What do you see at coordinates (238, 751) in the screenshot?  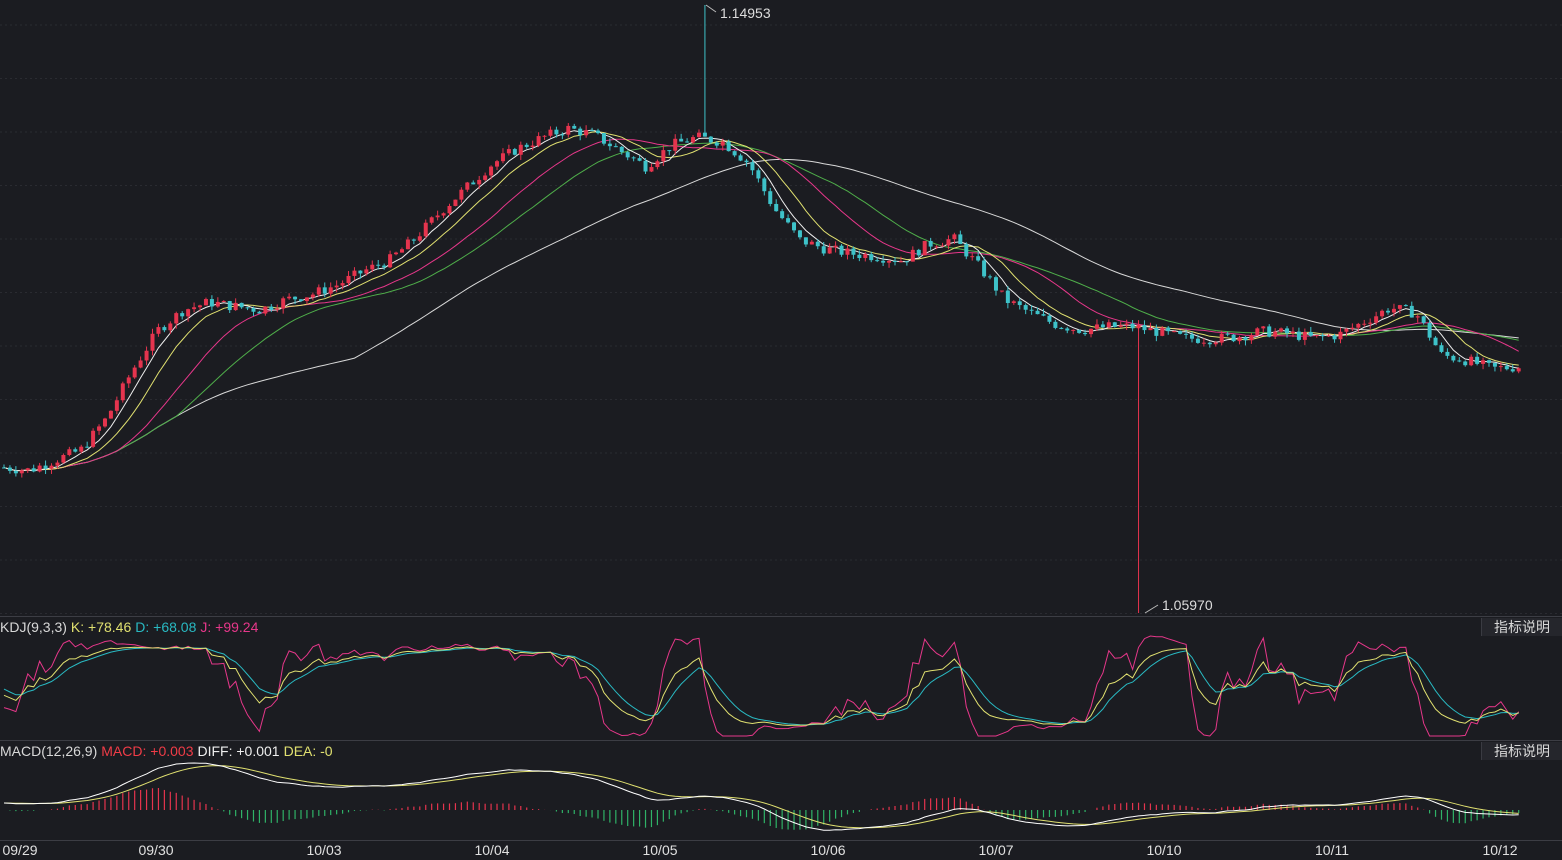 I see `macd-diff-value: DIFF: +0.001` at bounding box center [238, 751].